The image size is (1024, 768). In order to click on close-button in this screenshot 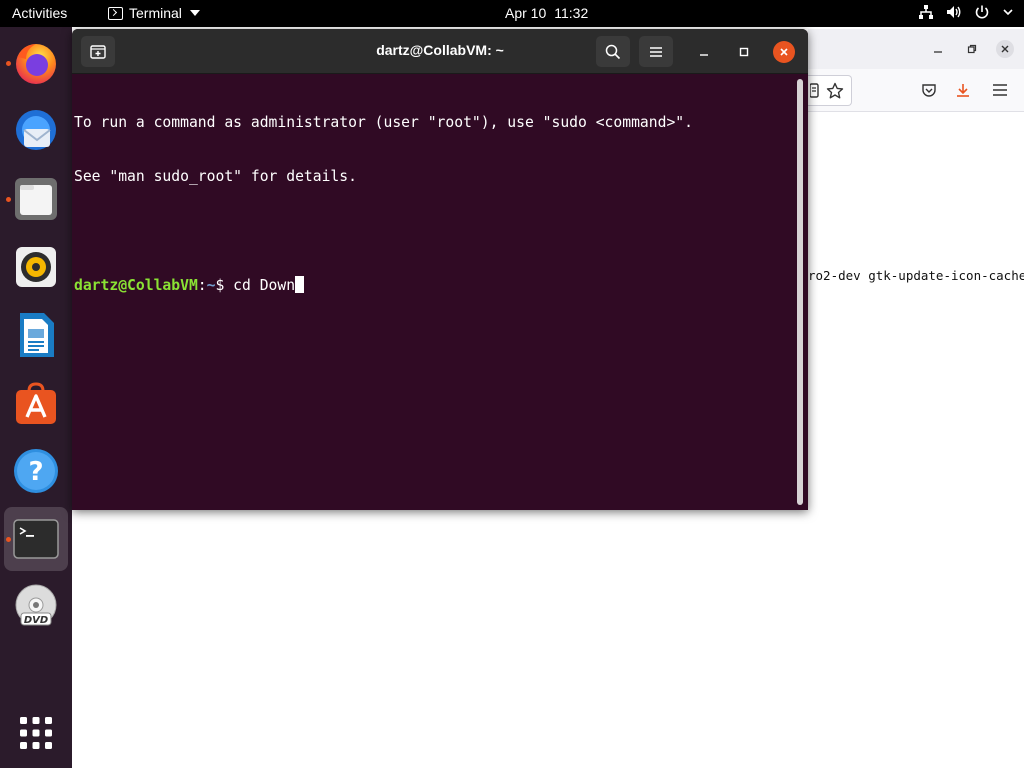, I will do `click(784, 52)`.